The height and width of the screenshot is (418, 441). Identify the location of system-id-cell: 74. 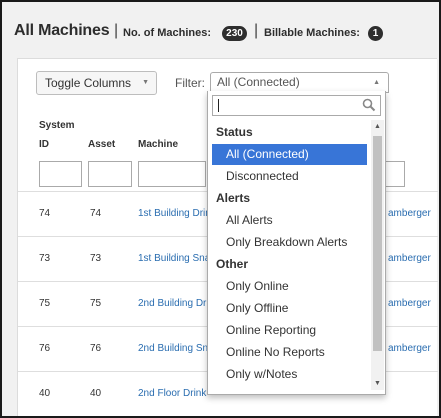
(45, 213).